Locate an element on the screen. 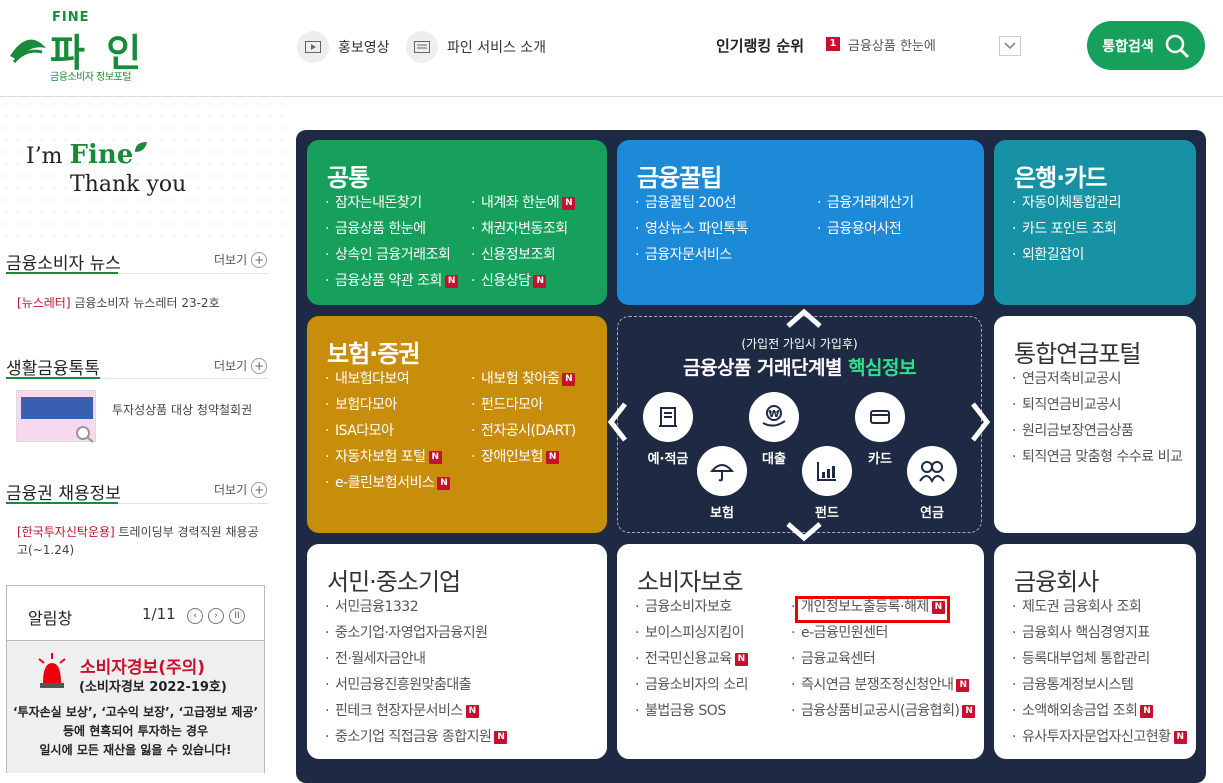 The width and height of the screenshot is (1223, 783). next-icon: › is located at coordinates (216, 616).